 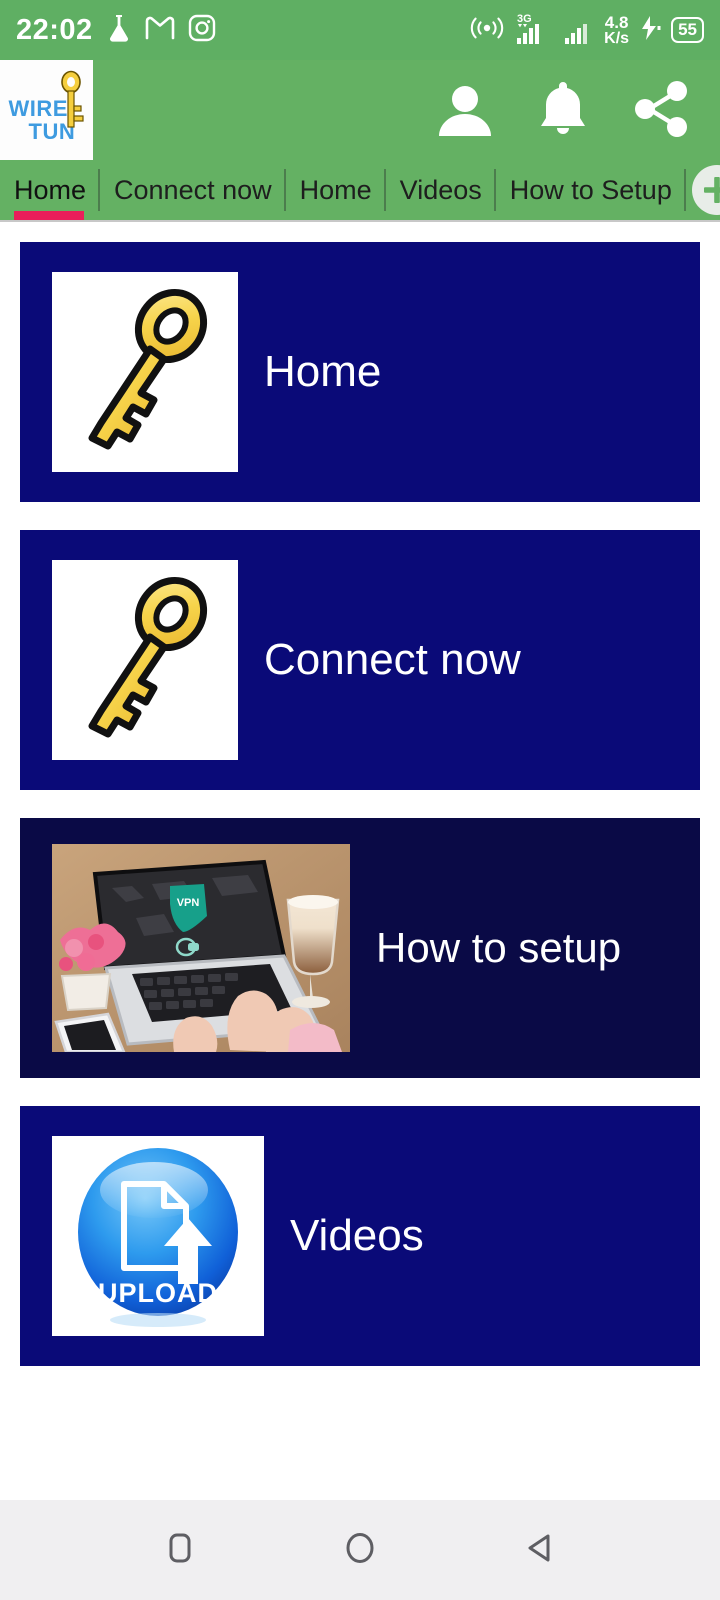 What do you see at coordinates (202, 30) in the screenshot?
I see `instagram-icon` at bounding box center [202, 30].